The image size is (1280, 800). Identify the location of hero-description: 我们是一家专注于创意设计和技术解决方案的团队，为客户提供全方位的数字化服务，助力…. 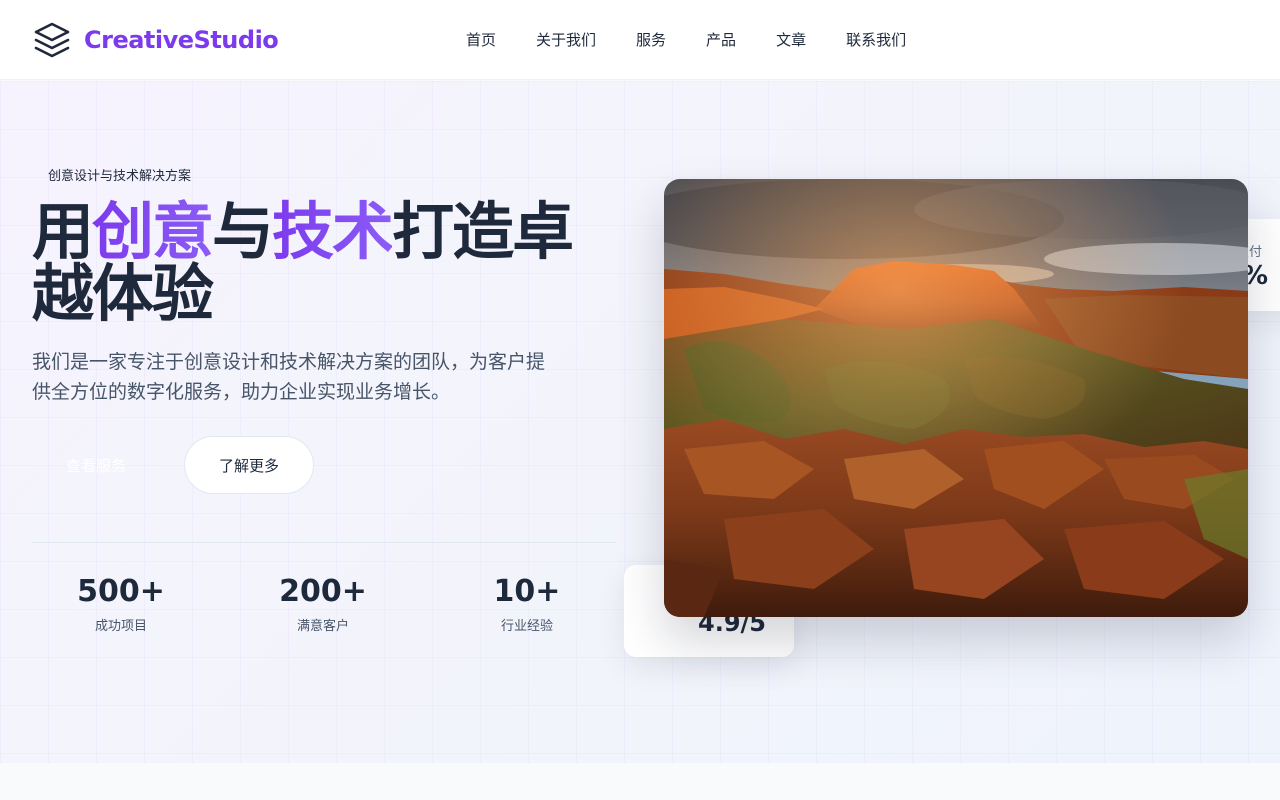
(289, 377).